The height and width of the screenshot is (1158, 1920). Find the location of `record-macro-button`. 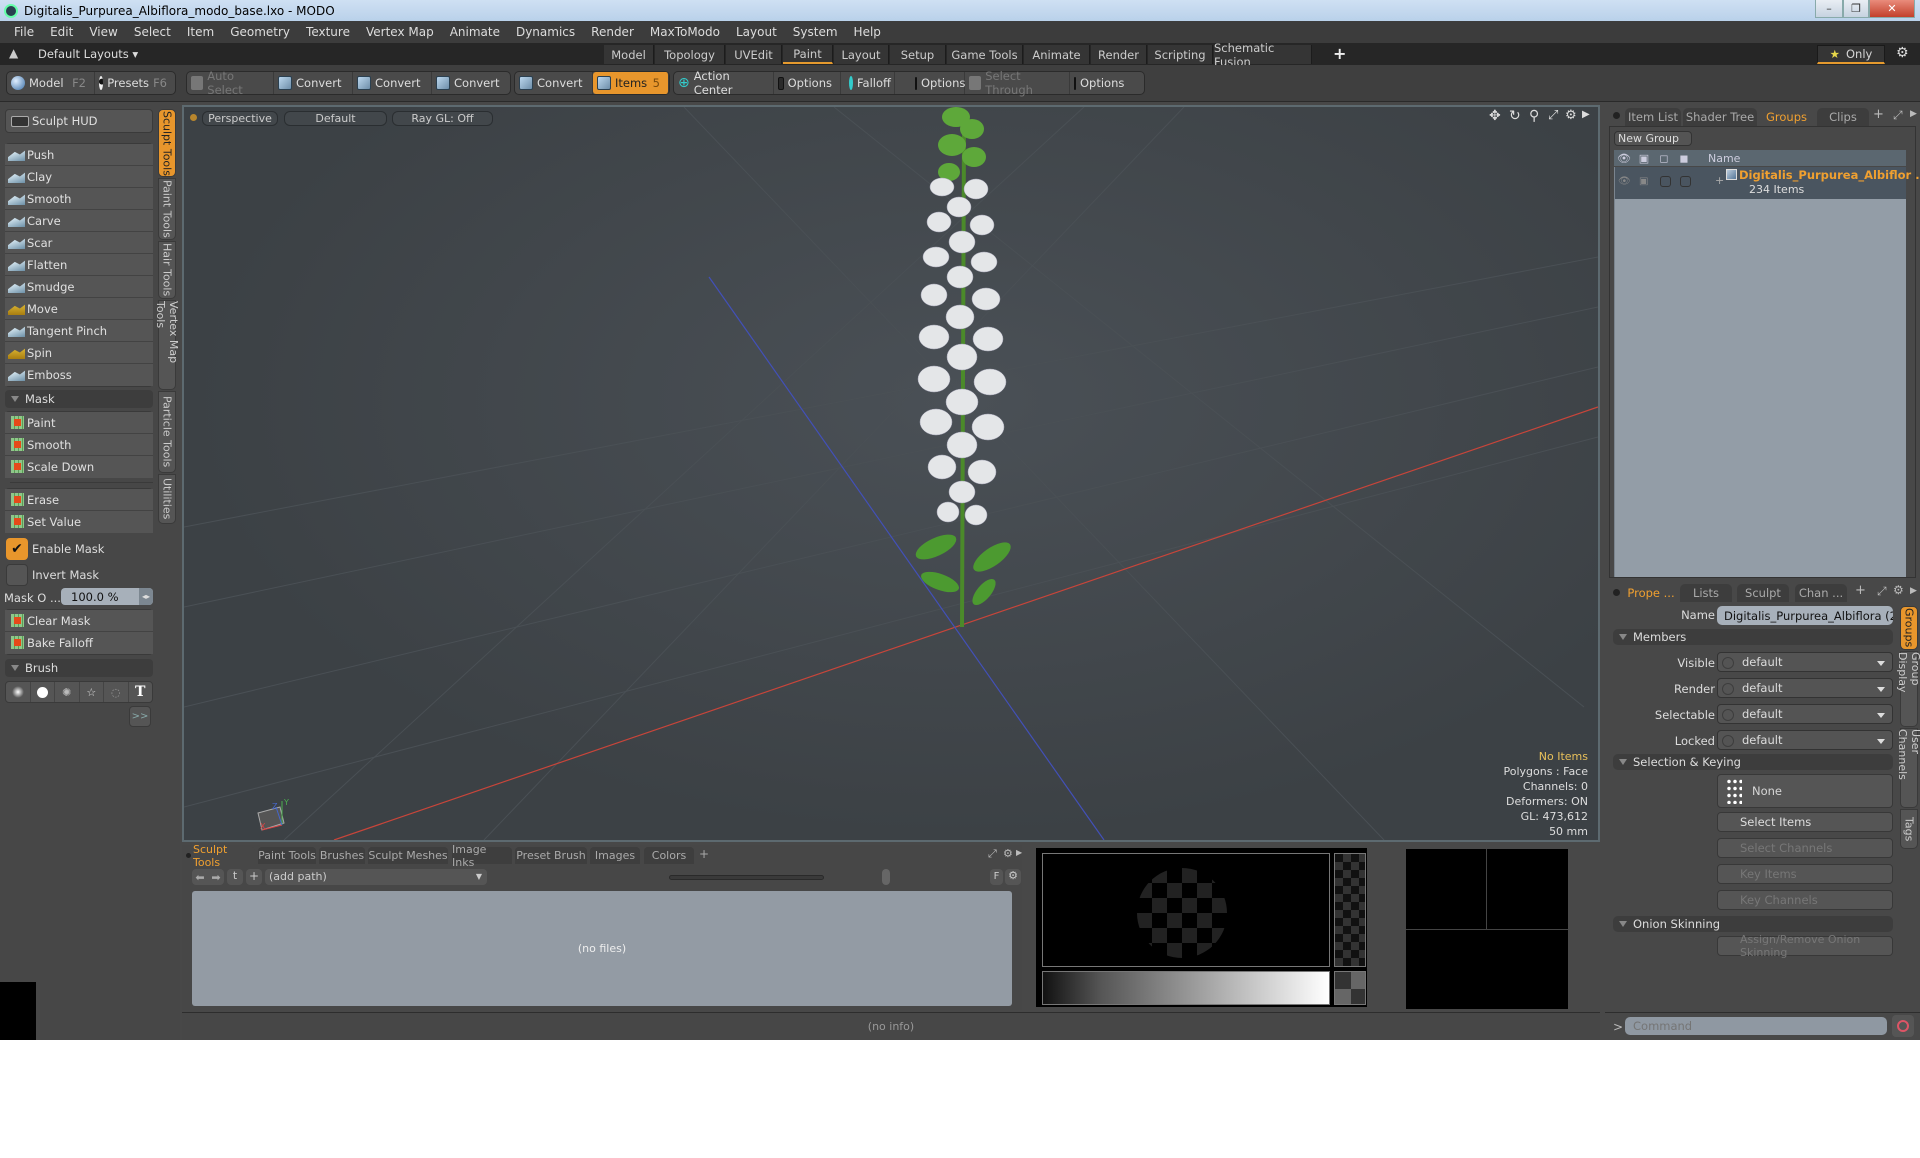

record-macro-button is located at coordinates (1903, 1026).